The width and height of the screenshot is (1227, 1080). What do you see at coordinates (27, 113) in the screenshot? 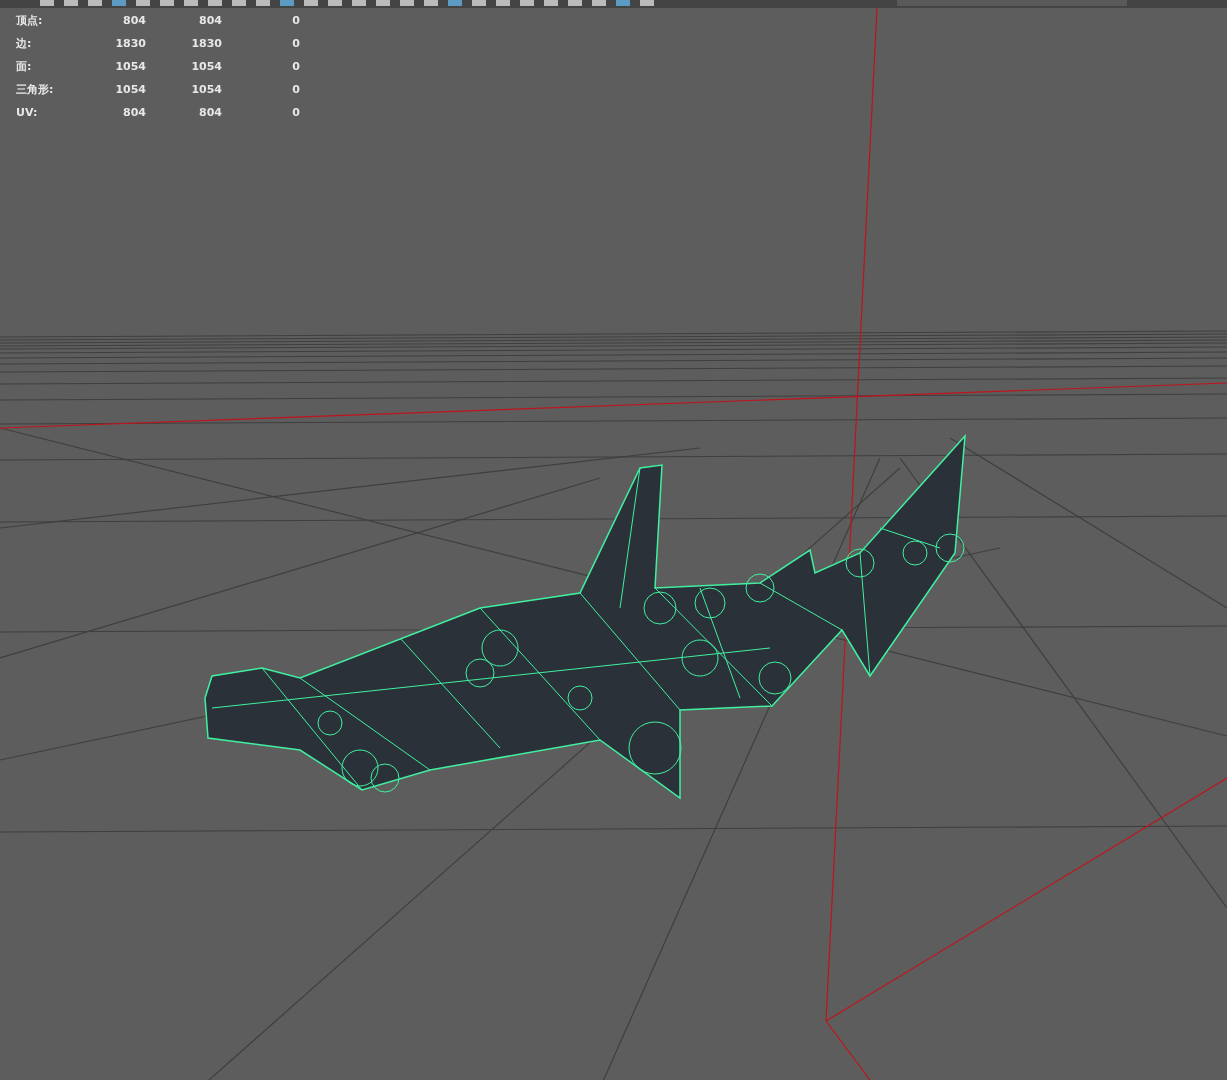
I see `stat-label: UV:` at bounding box center [27, 113].